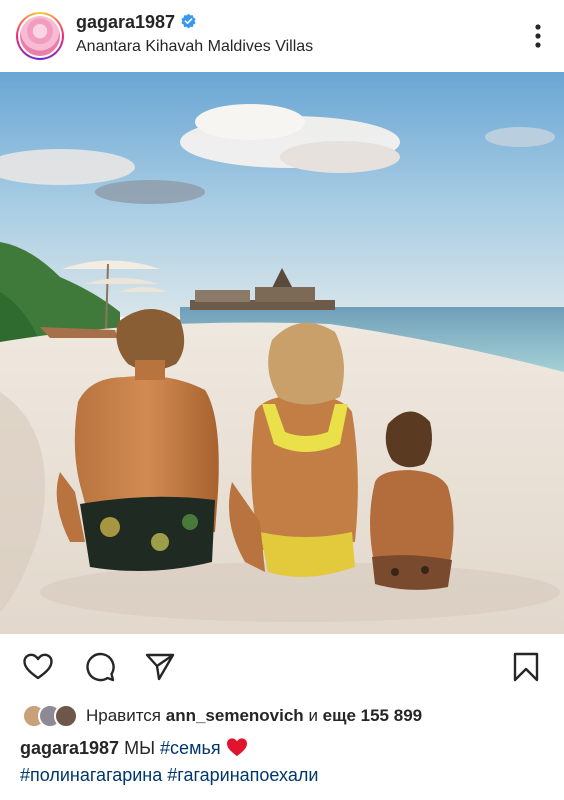 The image size is (564, 800). I want to click on post-caption: gagara1987 МЫ #семья, so click(134, 748).